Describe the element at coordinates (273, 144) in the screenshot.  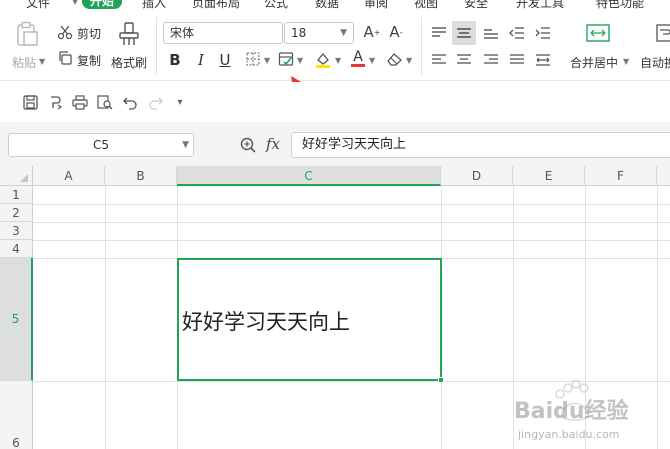
I see `fx-icon: fx` at that location.